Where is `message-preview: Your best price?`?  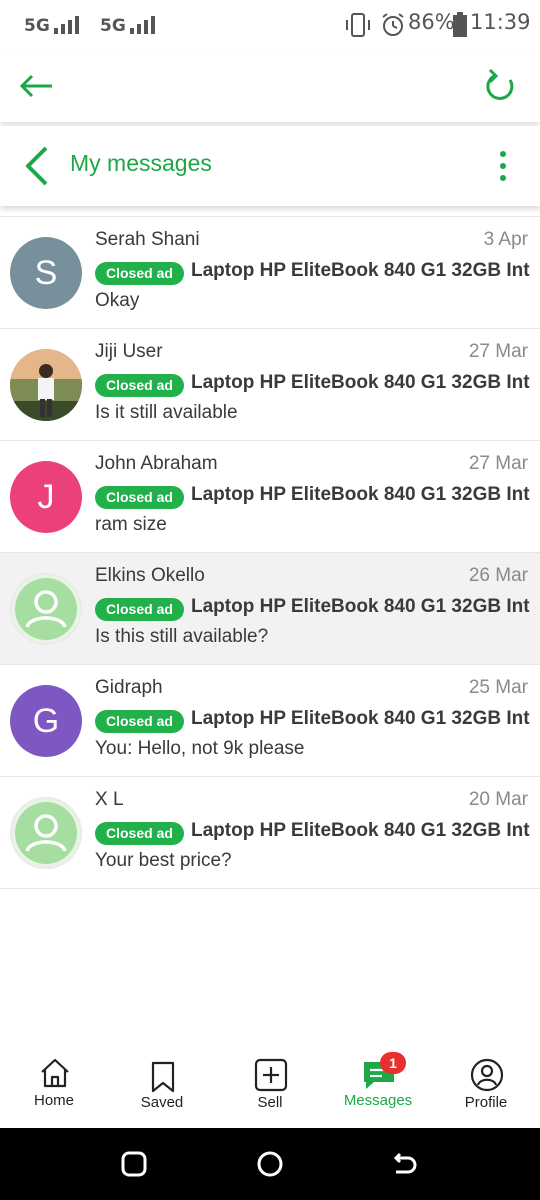
message-preview: Your best price? is located at coordinates (163, 860).